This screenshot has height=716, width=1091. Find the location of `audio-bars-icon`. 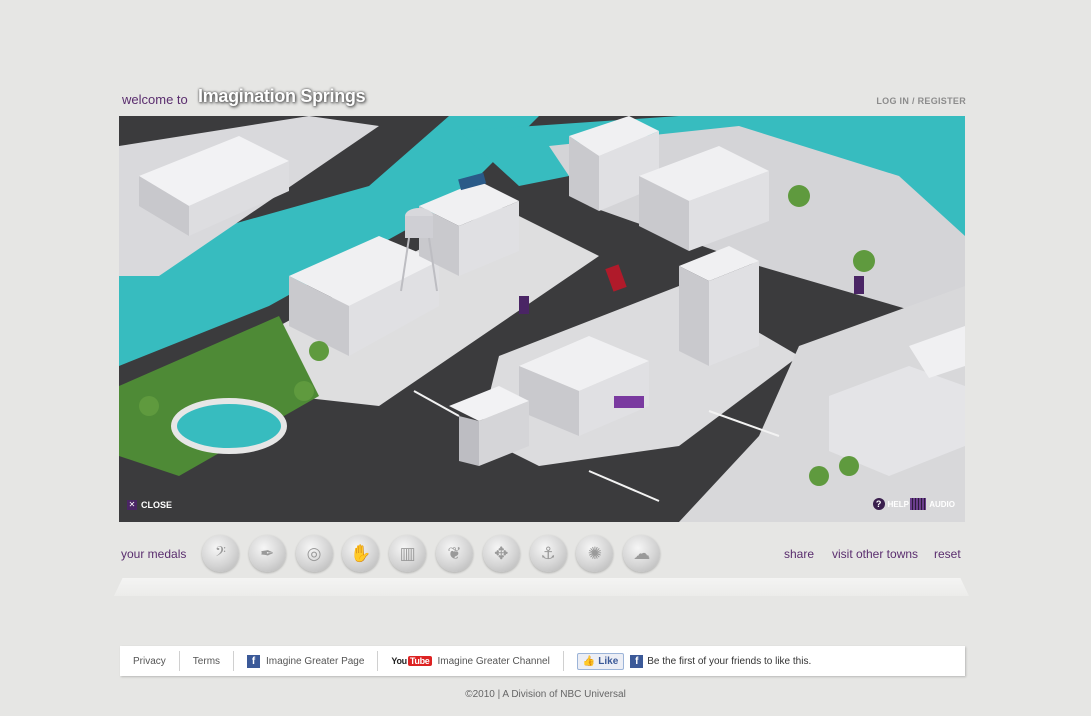

audio-bars-icon is located at coordinates (918, 504).